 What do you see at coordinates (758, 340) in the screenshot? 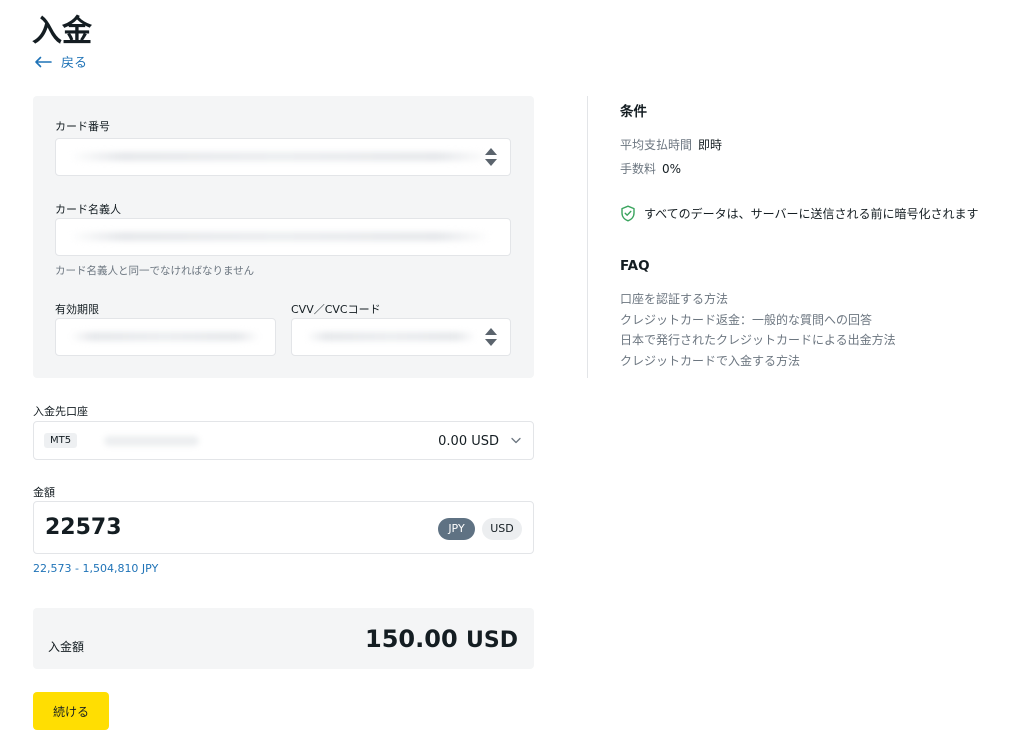
I see `faq-item-japan-card-withdrawal: 日本で発行されたクレジットカードによる出金方法` at bounding box center [758, 340].